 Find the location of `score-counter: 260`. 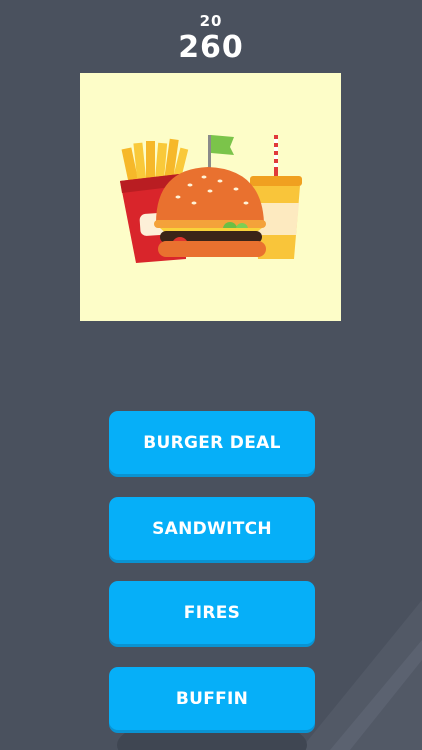

score-counter: 260 is located at coordinates (211, 47).